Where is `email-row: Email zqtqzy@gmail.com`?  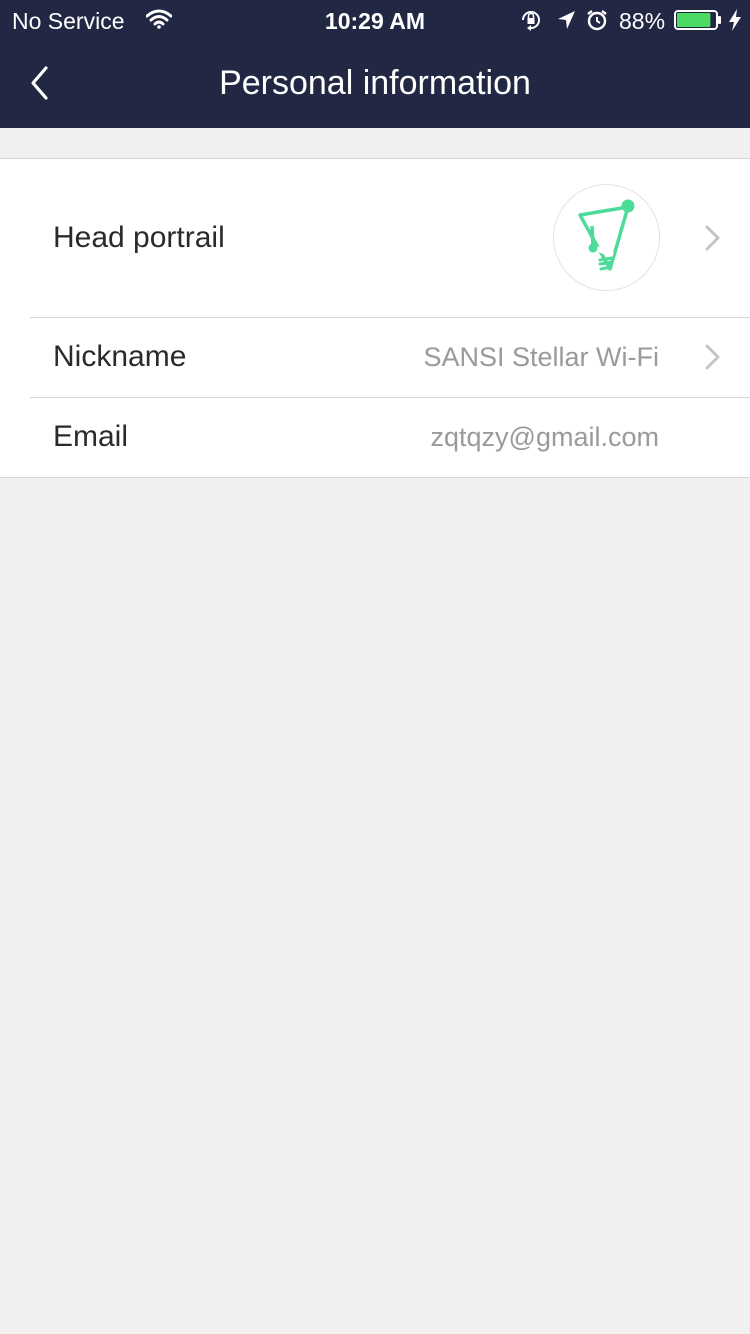 email-row: Email zqtqzy@gmail.com is located at coordinates (375, 438).